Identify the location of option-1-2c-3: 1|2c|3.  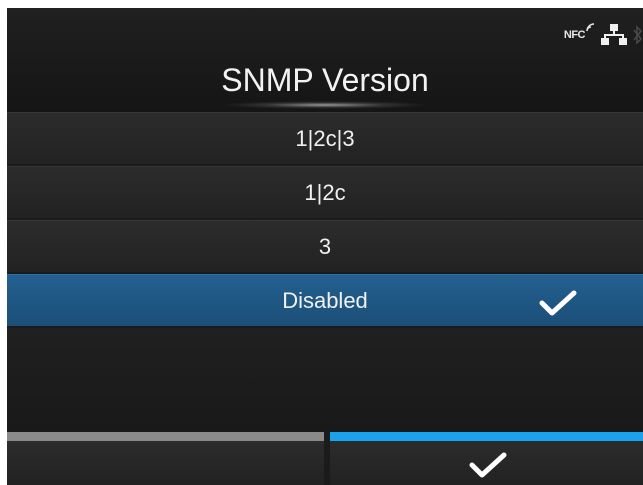
(325, 138).